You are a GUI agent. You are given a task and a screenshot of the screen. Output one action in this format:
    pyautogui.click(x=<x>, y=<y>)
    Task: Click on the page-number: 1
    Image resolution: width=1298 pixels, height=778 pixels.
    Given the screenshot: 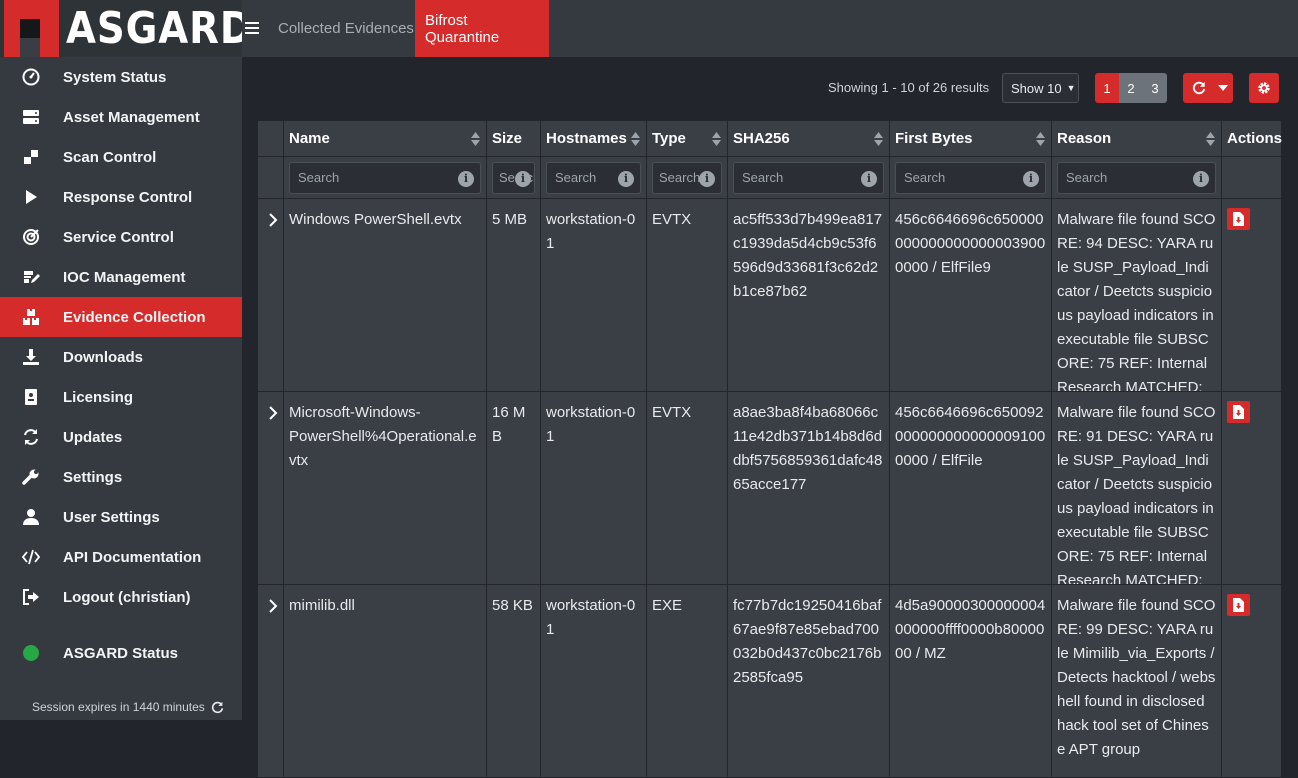 What is the action you would take?
    pyautogui.click(x=1107, y=88)
    